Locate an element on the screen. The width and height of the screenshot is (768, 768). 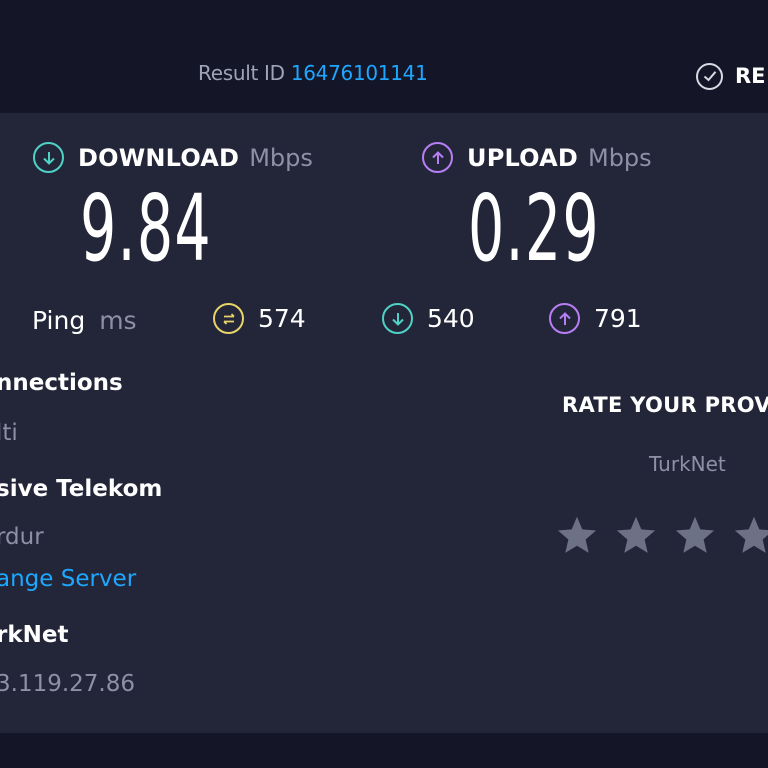
provider-name: rkNet is located at coordinates (34, 635).